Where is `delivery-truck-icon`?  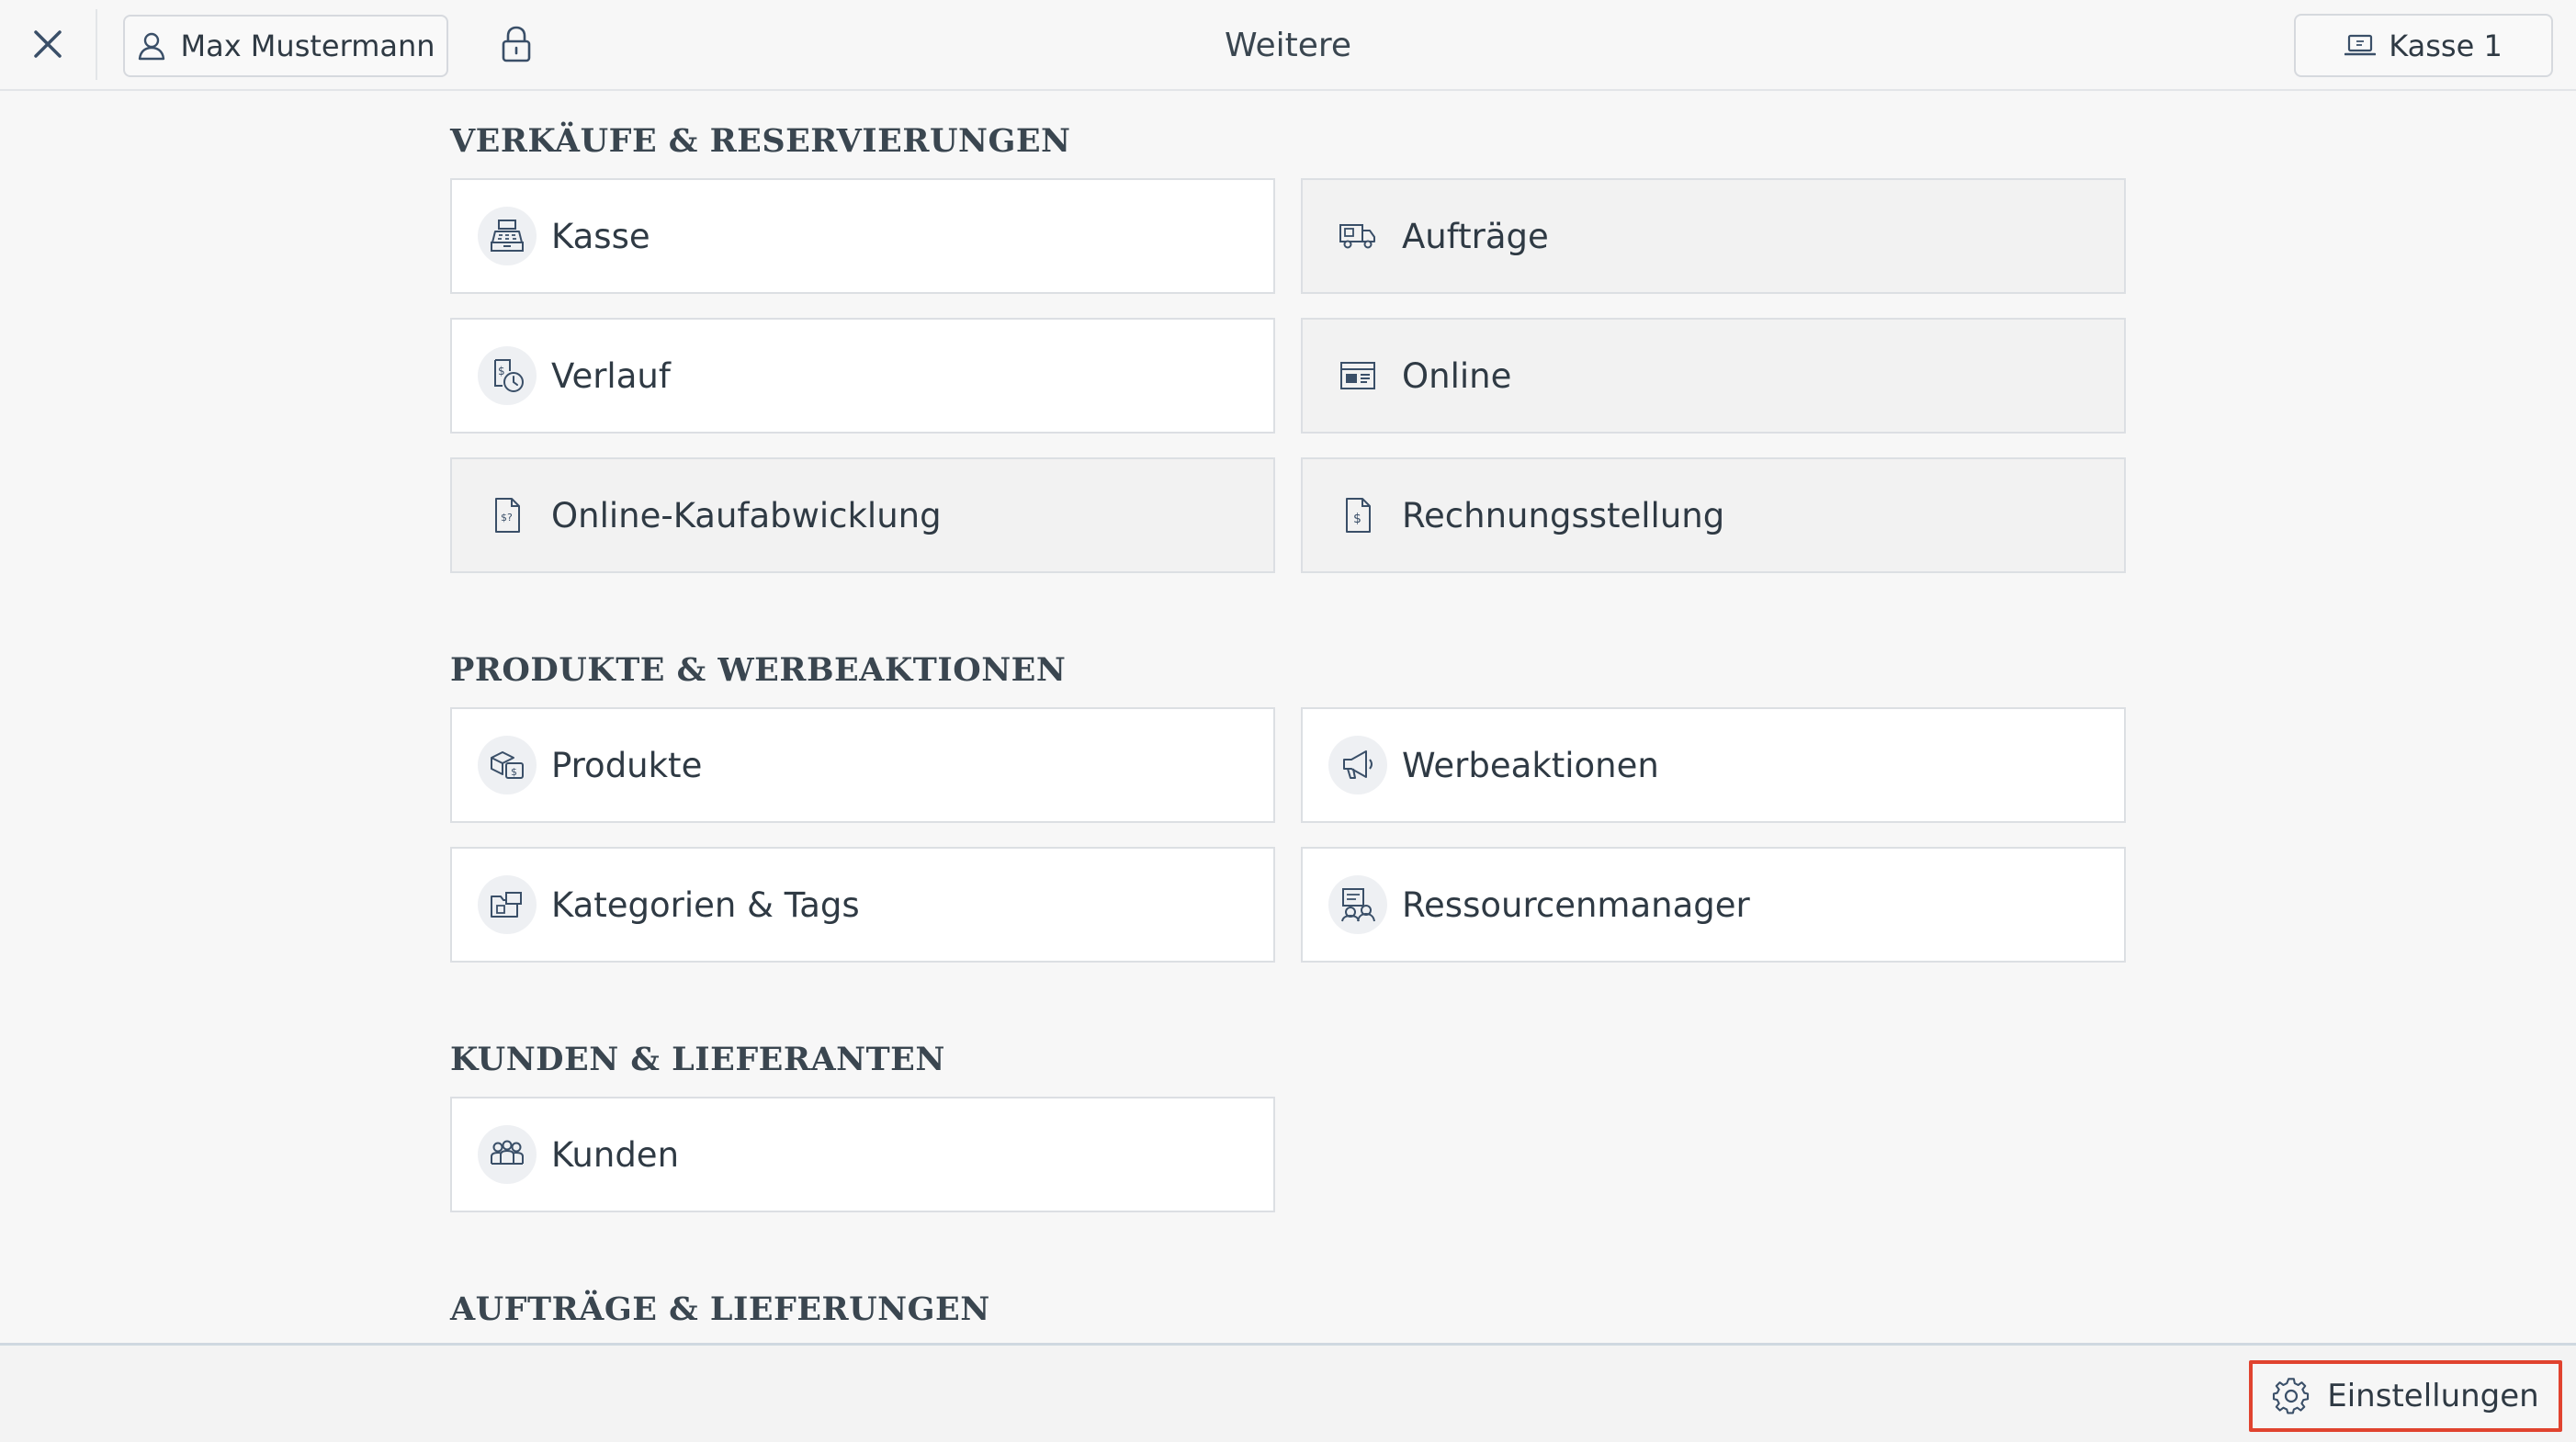 delivery-truck-icon is located at coordinates (1357, 236).